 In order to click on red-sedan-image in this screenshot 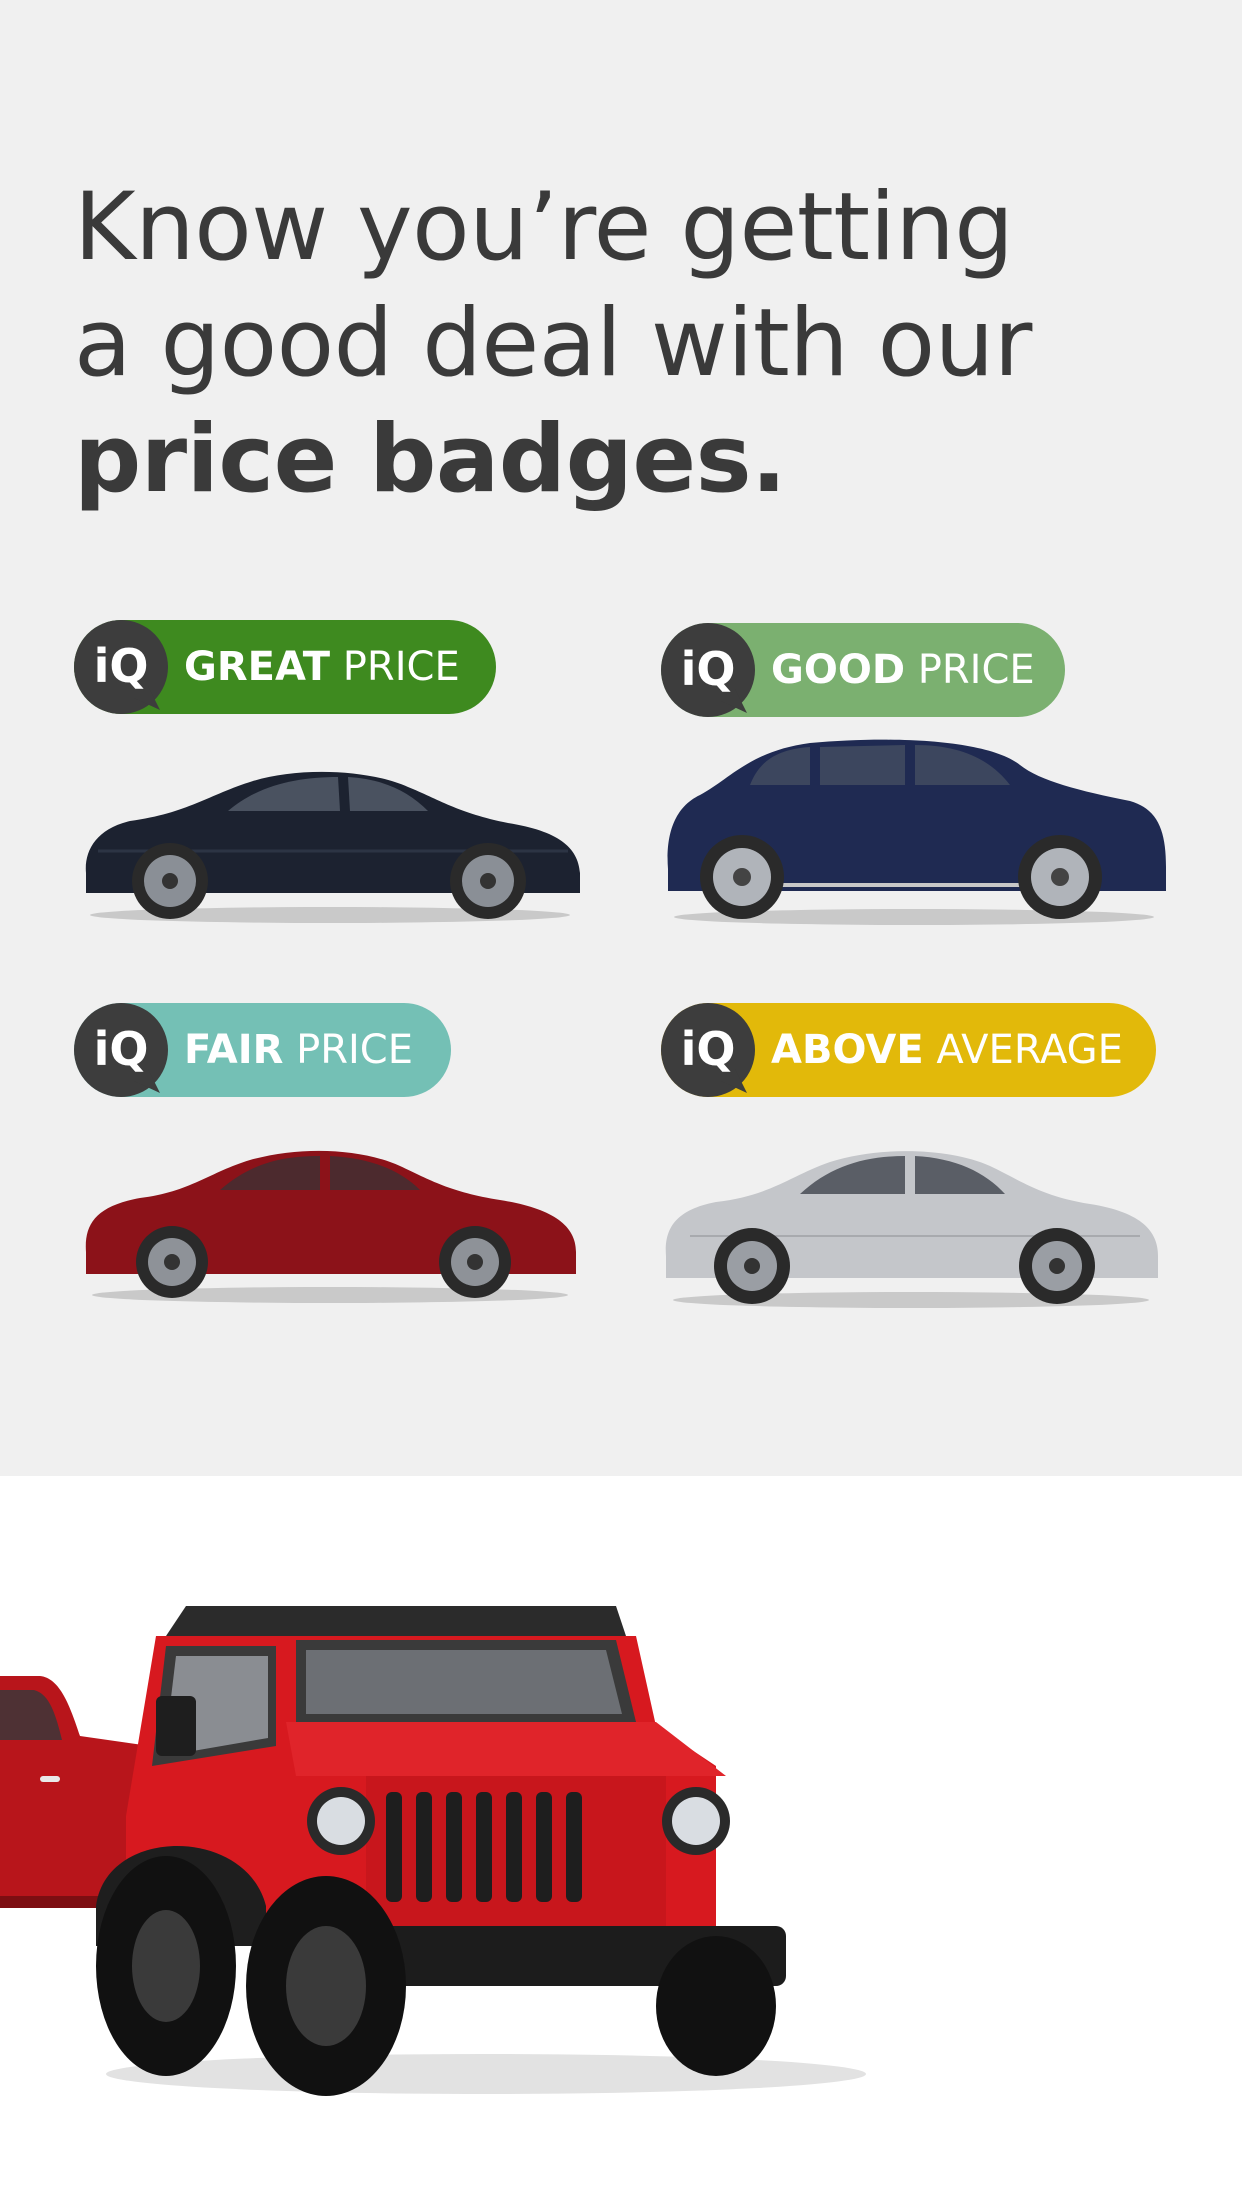, I will do `click(330, 1226)`.